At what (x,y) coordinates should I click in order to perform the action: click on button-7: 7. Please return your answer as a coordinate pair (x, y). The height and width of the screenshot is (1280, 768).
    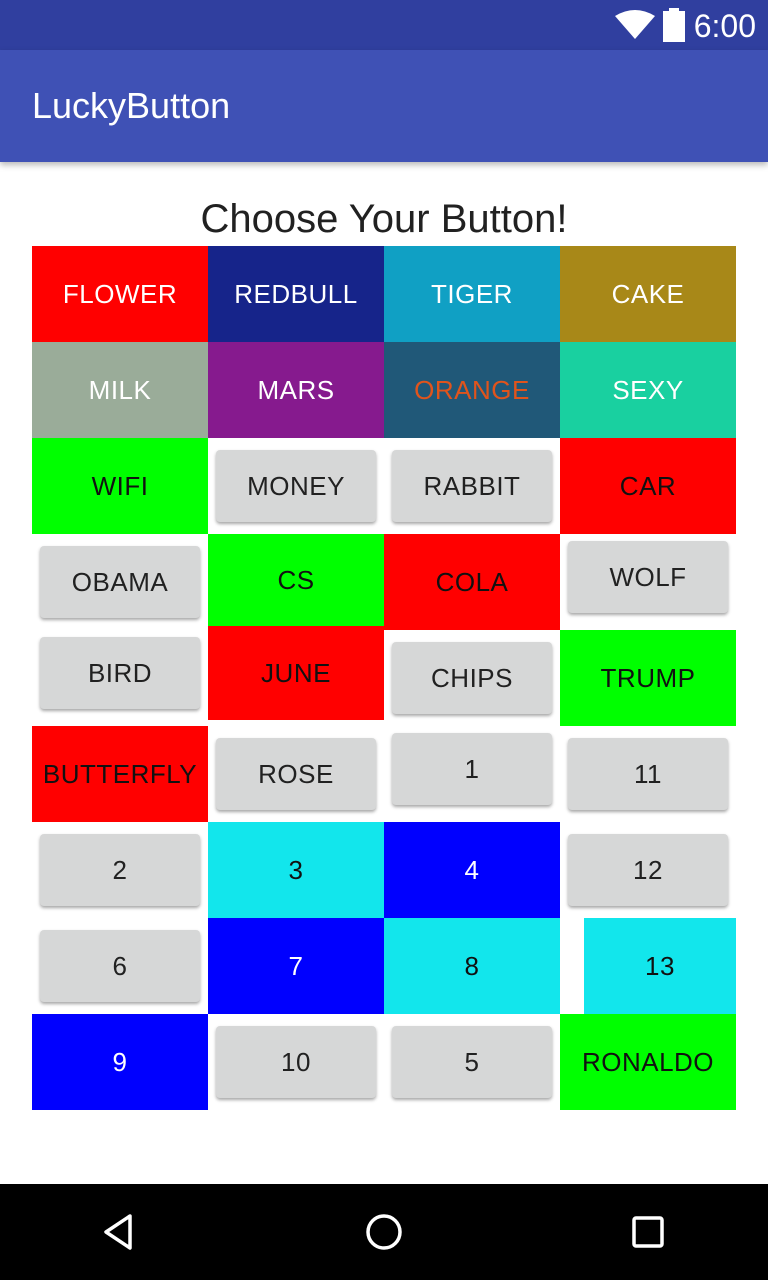
    Looking at the image, I should click on (296, 966).